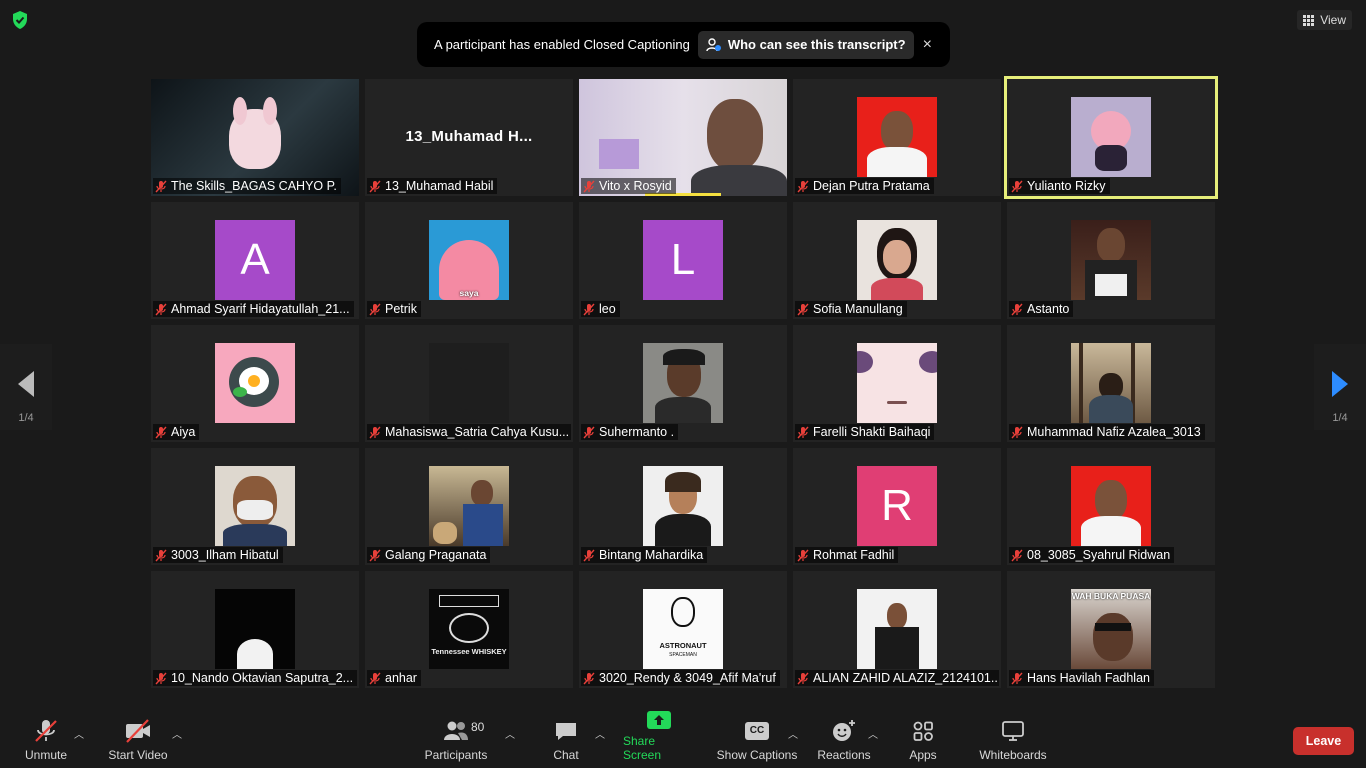 This screenshot has height=768, width=1366. Describe the element at coordinates (254, 186) in the screenshot. I see `participant-name: The Skills_BAGAS CAHYO P.` at that location.